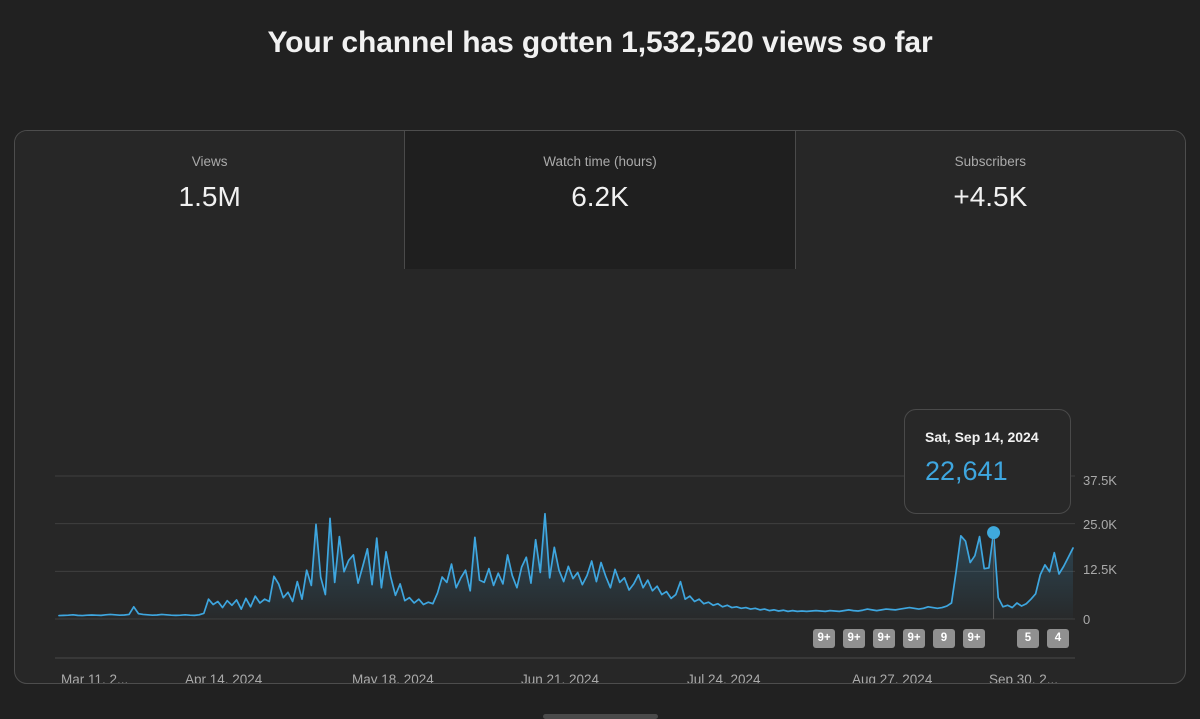 The width and height of the screenshot is (1200, 719). What do you see at coordinates (224, 678) in the screenshot?
I see `x-axis-tick-apr-14: Apr 14, 2024` at bounding box center [224, 678].